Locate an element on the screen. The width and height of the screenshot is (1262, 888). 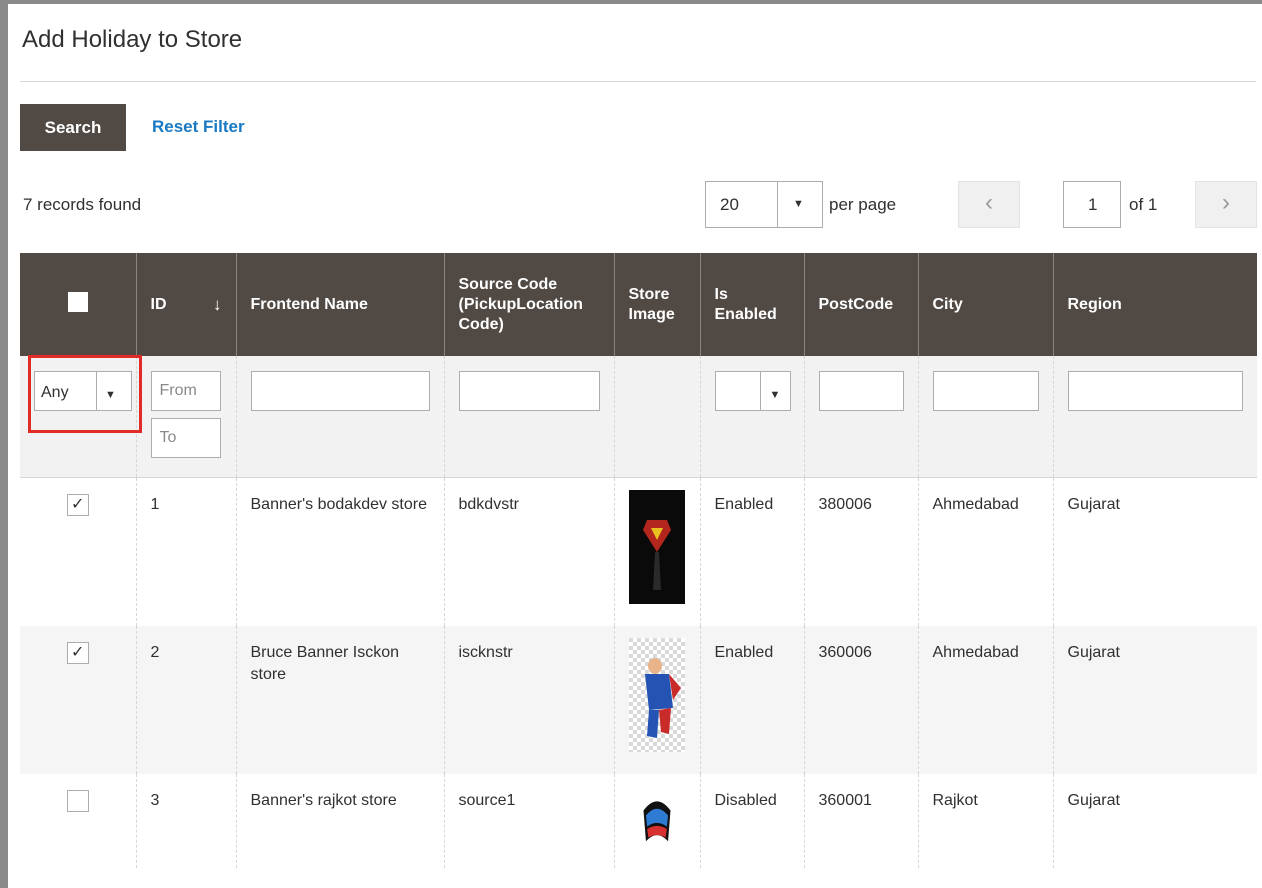
is-enabled-cell: Disabled is located at coordinates (751, 820).